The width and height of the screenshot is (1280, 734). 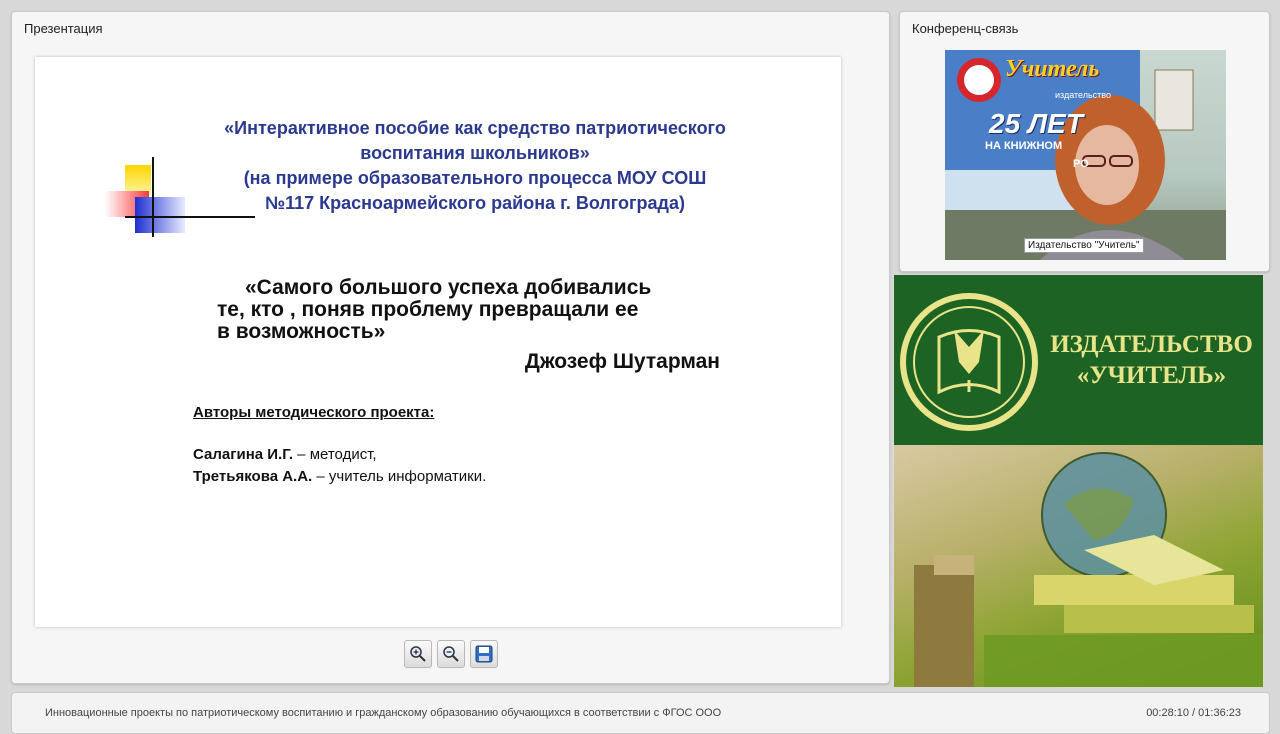 I want to click on brand-image, so click(x=1078, y=566).